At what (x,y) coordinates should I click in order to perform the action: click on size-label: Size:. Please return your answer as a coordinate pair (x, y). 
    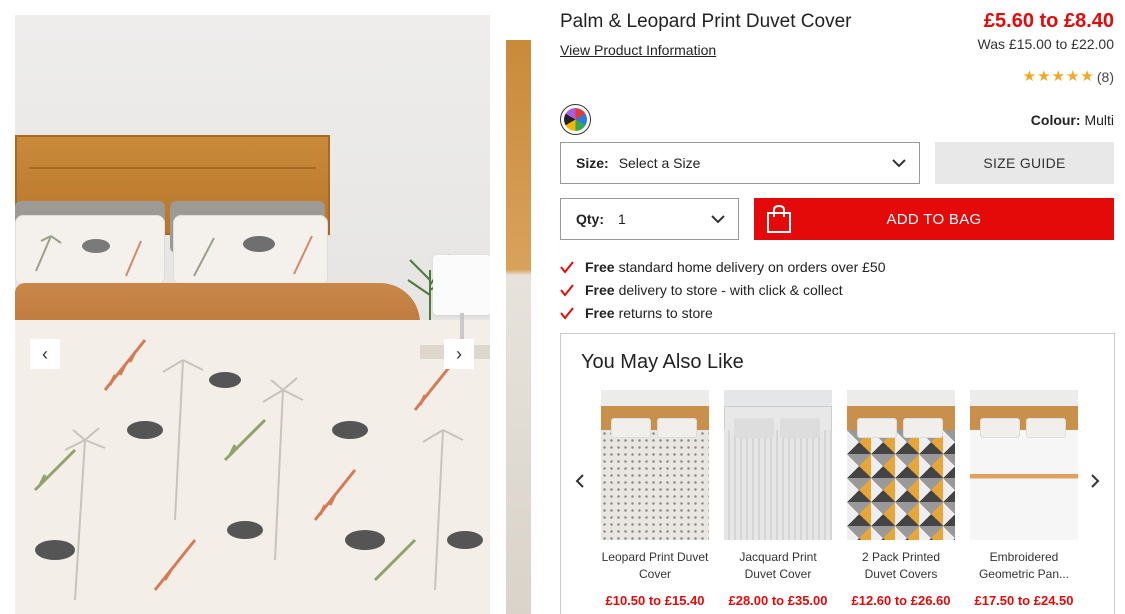
    Looking at the image, I should click on (592, 163).